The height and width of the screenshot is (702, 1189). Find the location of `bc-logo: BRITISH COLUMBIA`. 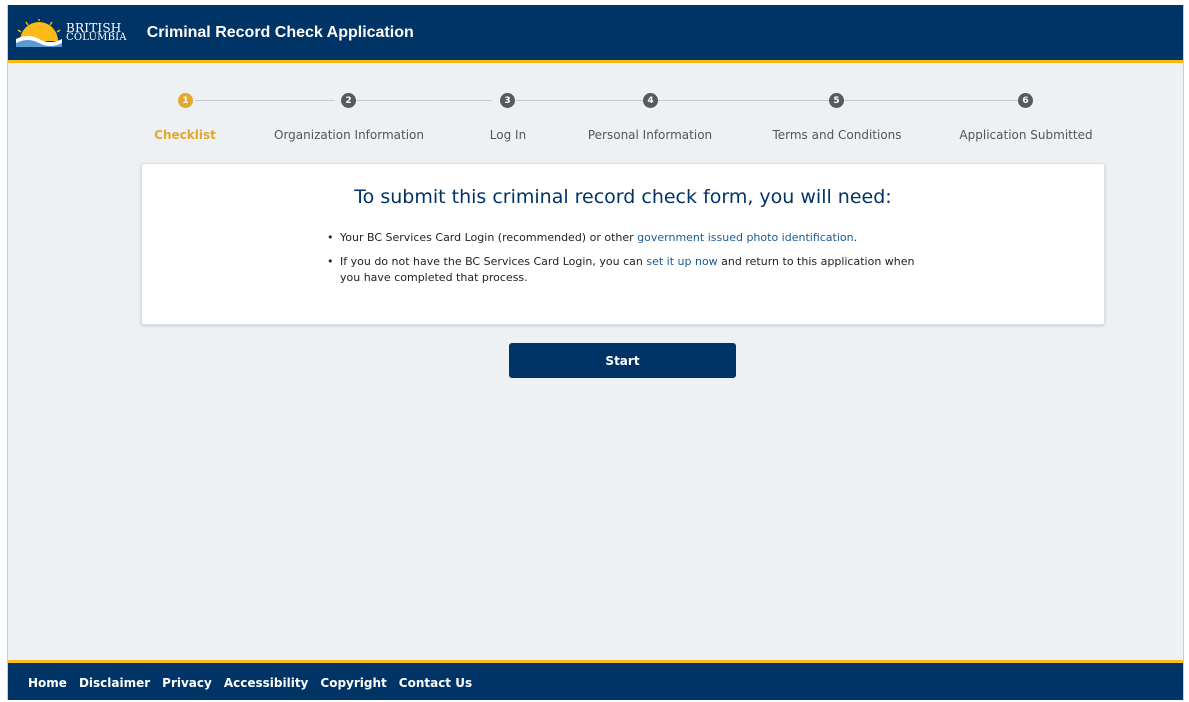

bc-logo: BRITISH COLUMBIA is located at coordinates (71, 32).